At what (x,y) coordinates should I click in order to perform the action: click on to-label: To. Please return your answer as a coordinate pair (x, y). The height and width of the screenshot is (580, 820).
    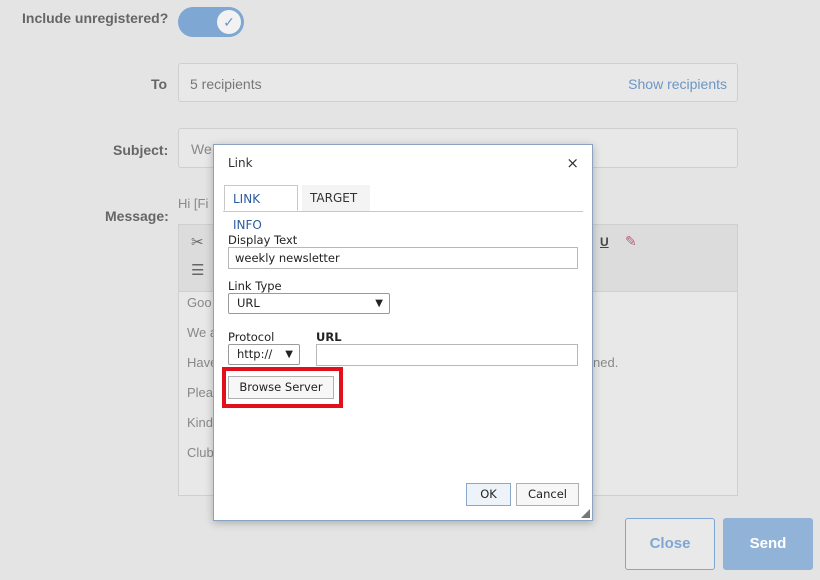
    Looking at the image, I should click on (159, 84).